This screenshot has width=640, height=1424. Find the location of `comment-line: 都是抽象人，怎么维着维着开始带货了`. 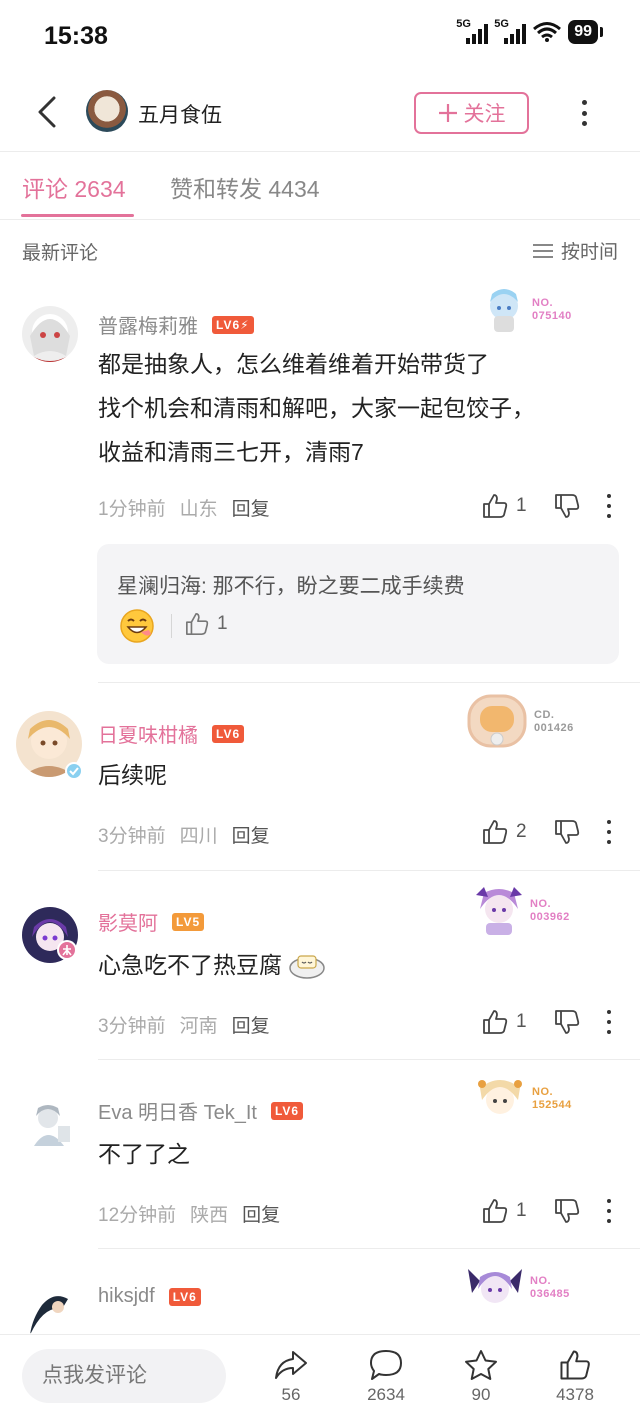

comment-line: 都是抽象人，怎么维着维着开始带货了 is located at coordinates (293, 364).